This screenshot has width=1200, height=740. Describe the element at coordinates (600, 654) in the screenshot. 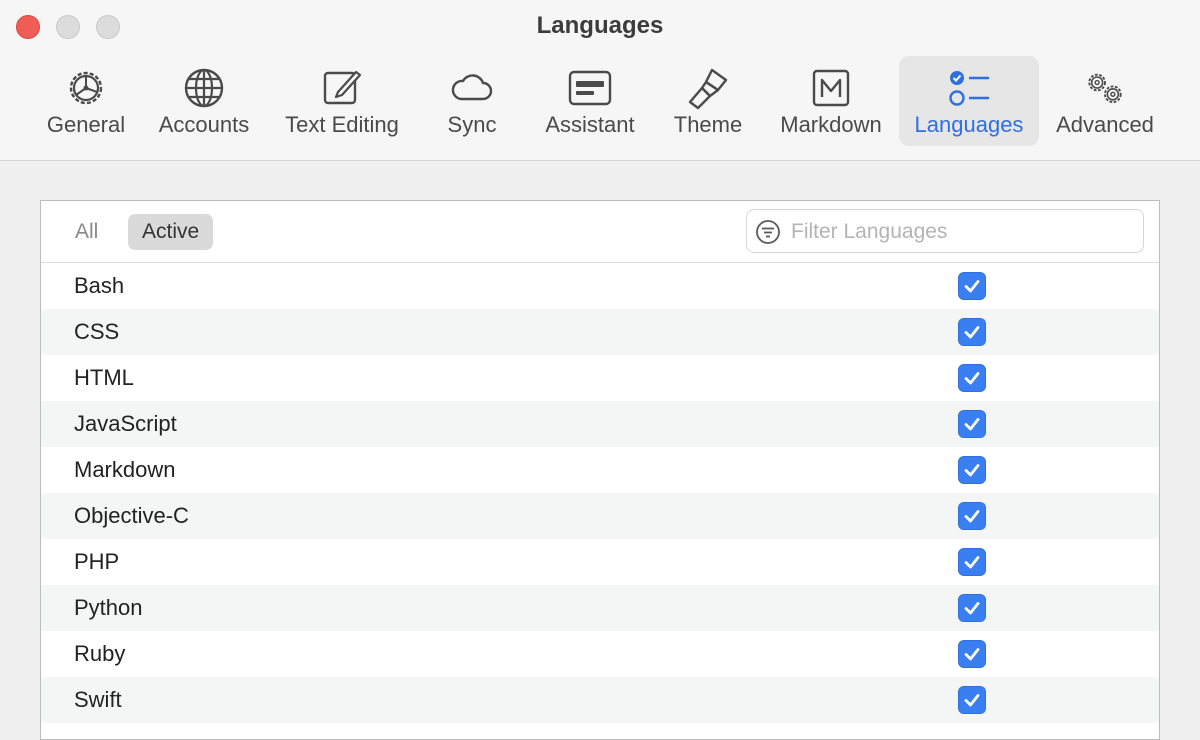

I see `language-row-ruby: Ruby` at that location.